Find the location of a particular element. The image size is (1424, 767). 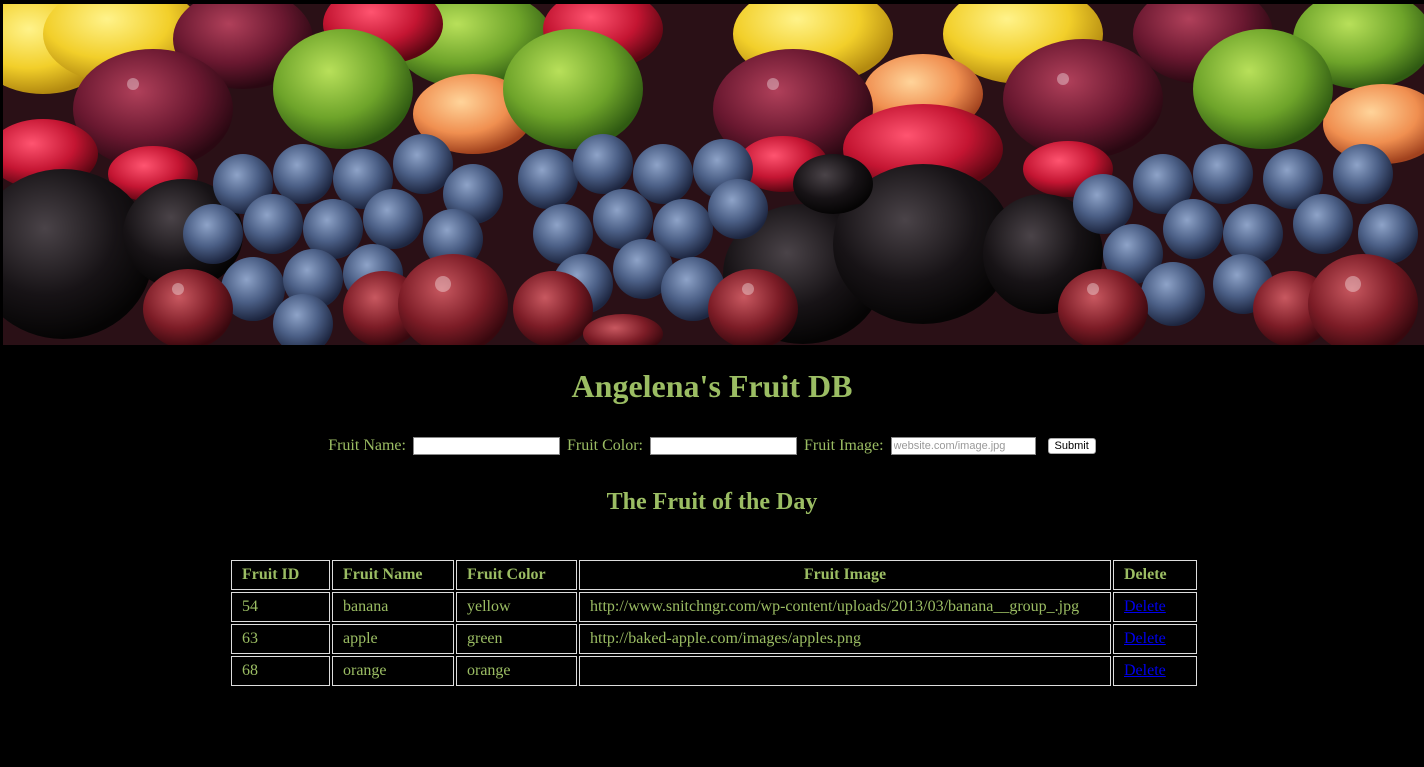

fruit-color-cell: green is located at coordinates (516, 639).